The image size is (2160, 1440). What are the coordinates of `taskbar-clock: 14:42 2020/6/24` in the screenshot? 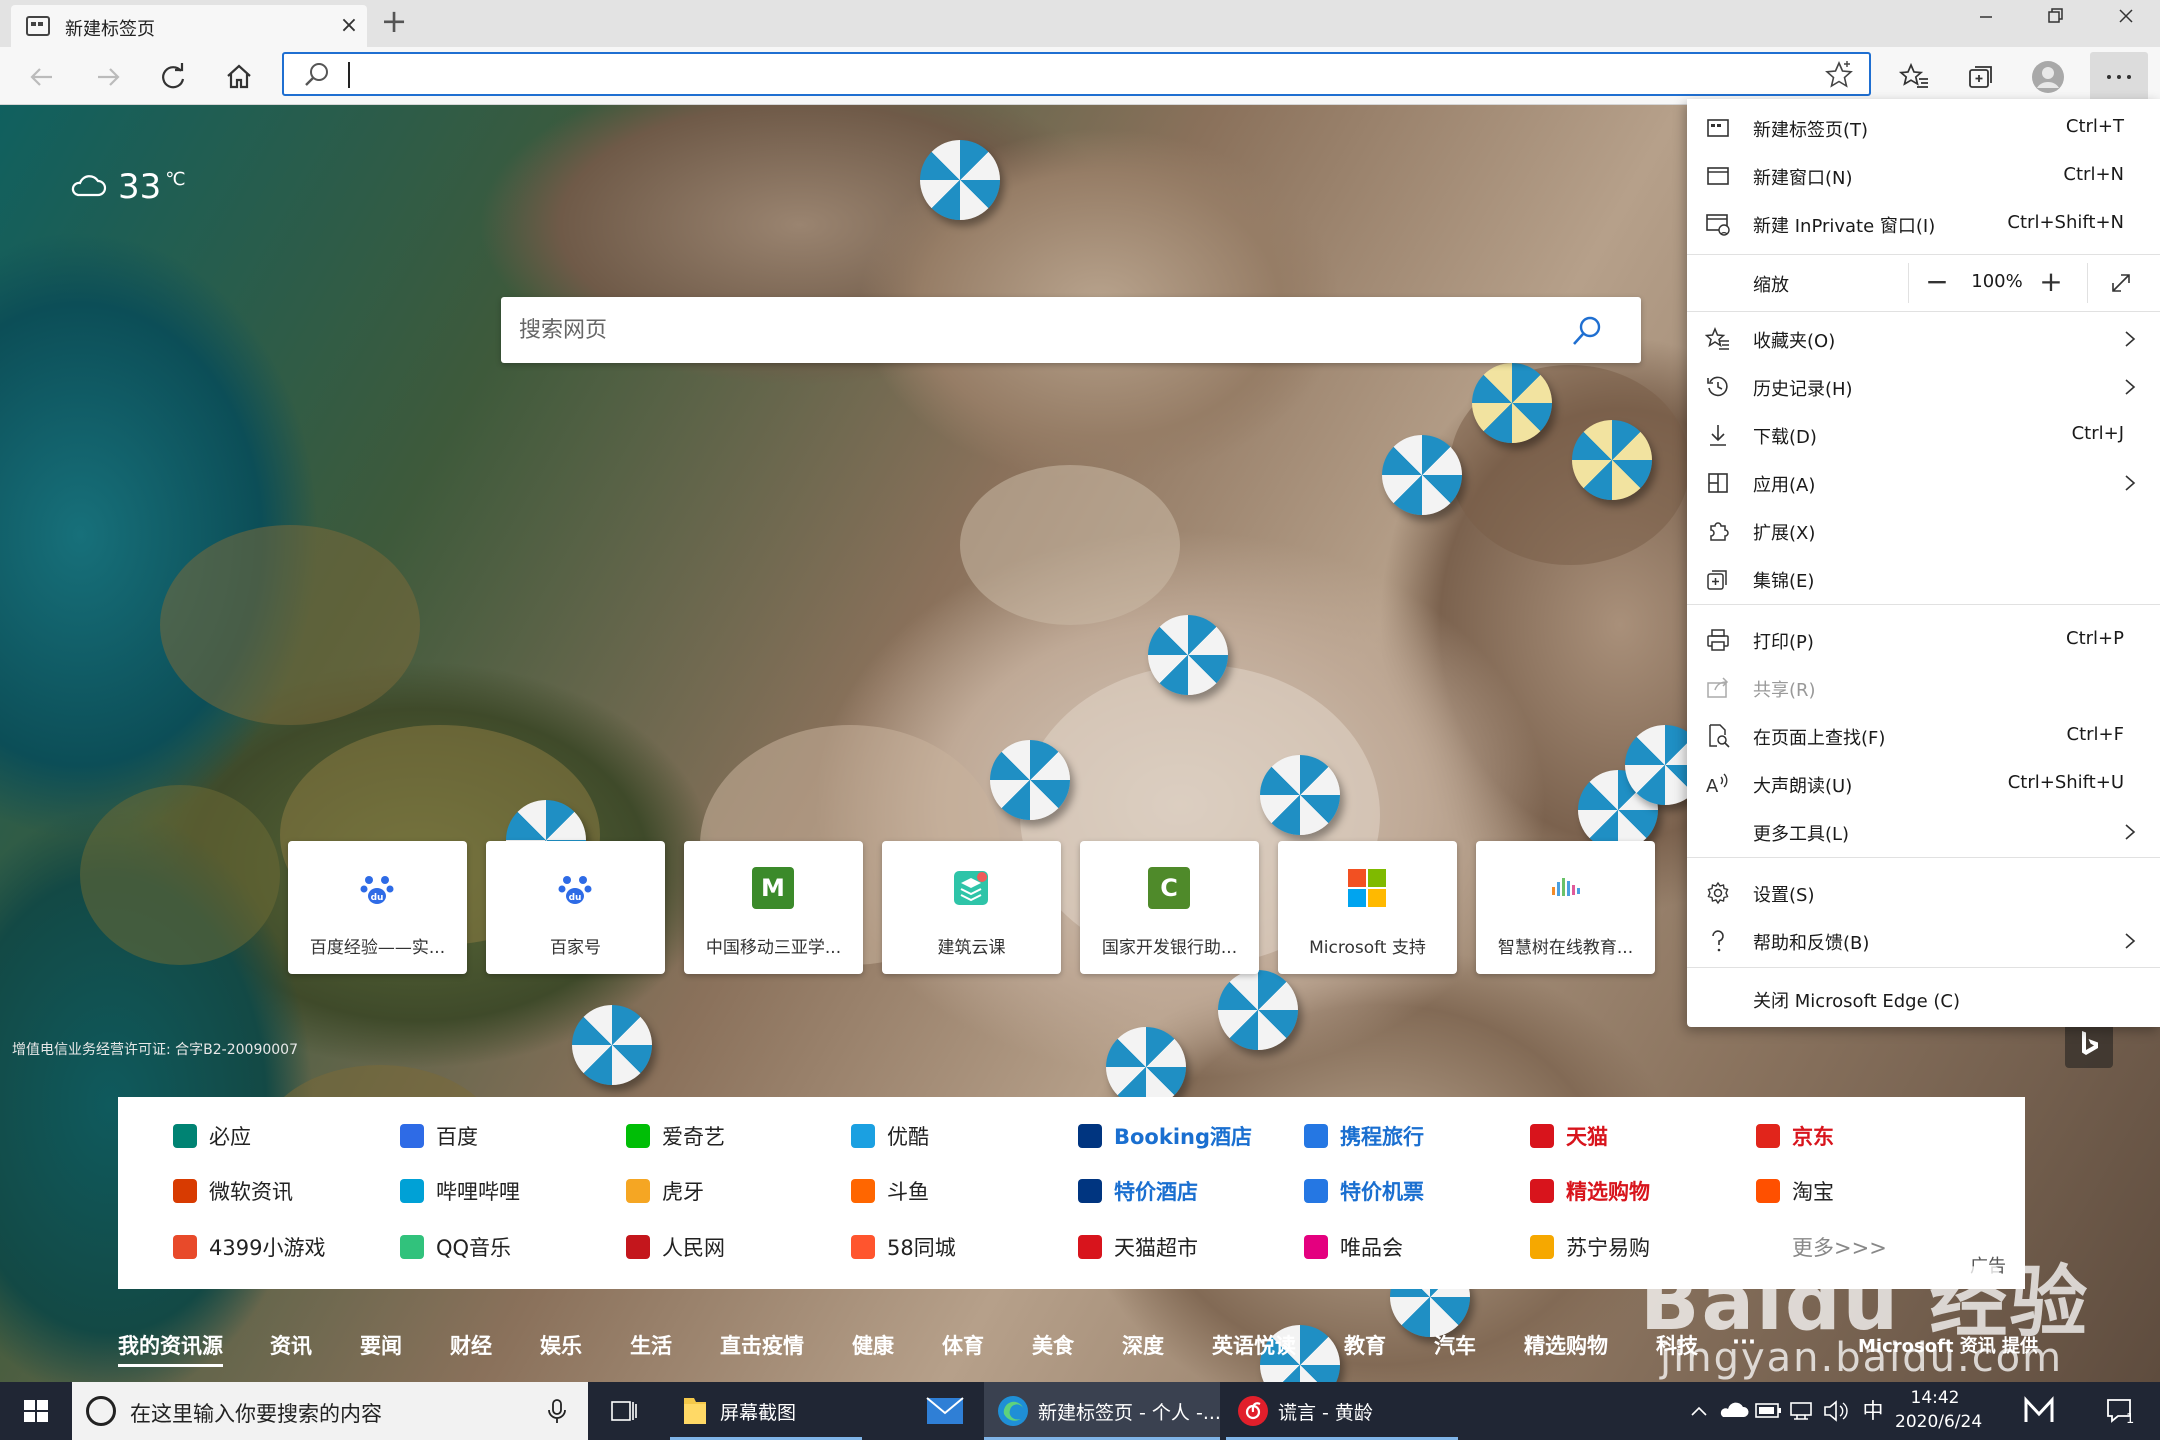 It's located at (1938, 1410).